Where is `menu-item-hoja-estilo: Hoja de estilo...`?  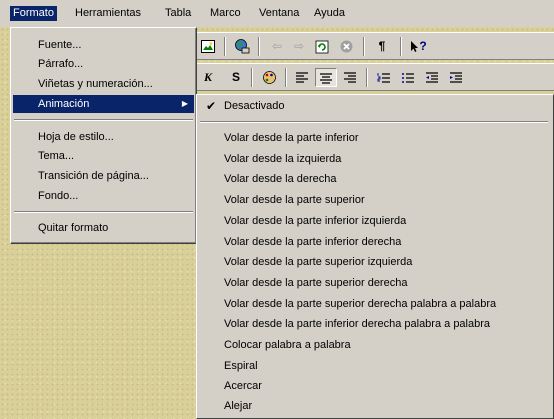
menu-item-hoja-estilo: Hoja de estilo... is located at coordinates (103, 137).